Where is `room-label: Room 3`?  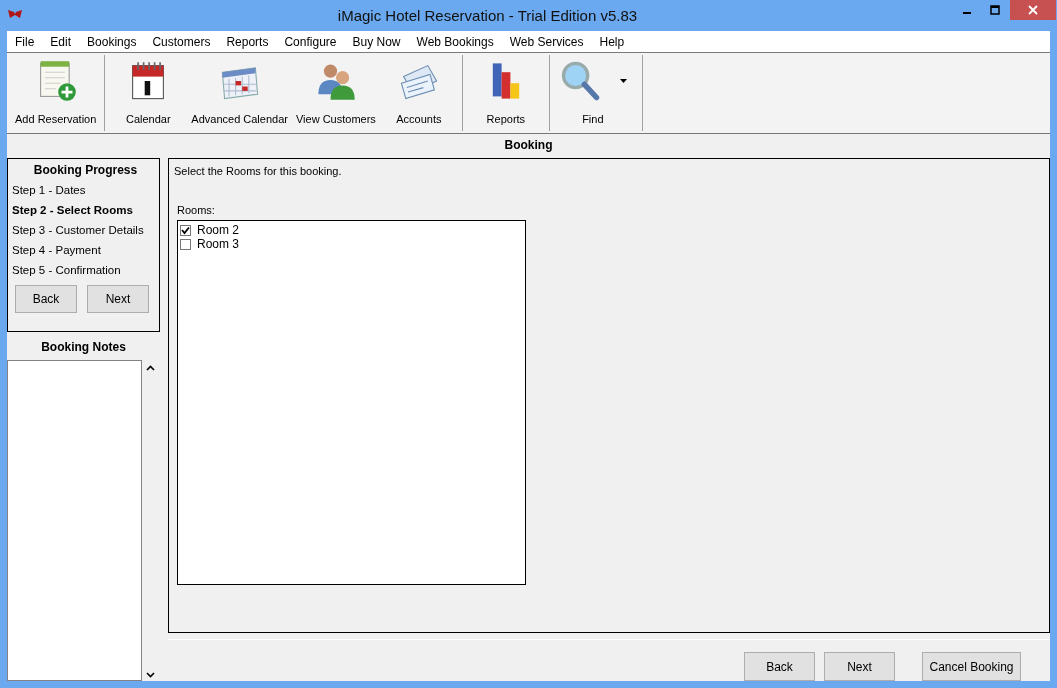
room-label: Room 3 is located at coordinates (218, 244).